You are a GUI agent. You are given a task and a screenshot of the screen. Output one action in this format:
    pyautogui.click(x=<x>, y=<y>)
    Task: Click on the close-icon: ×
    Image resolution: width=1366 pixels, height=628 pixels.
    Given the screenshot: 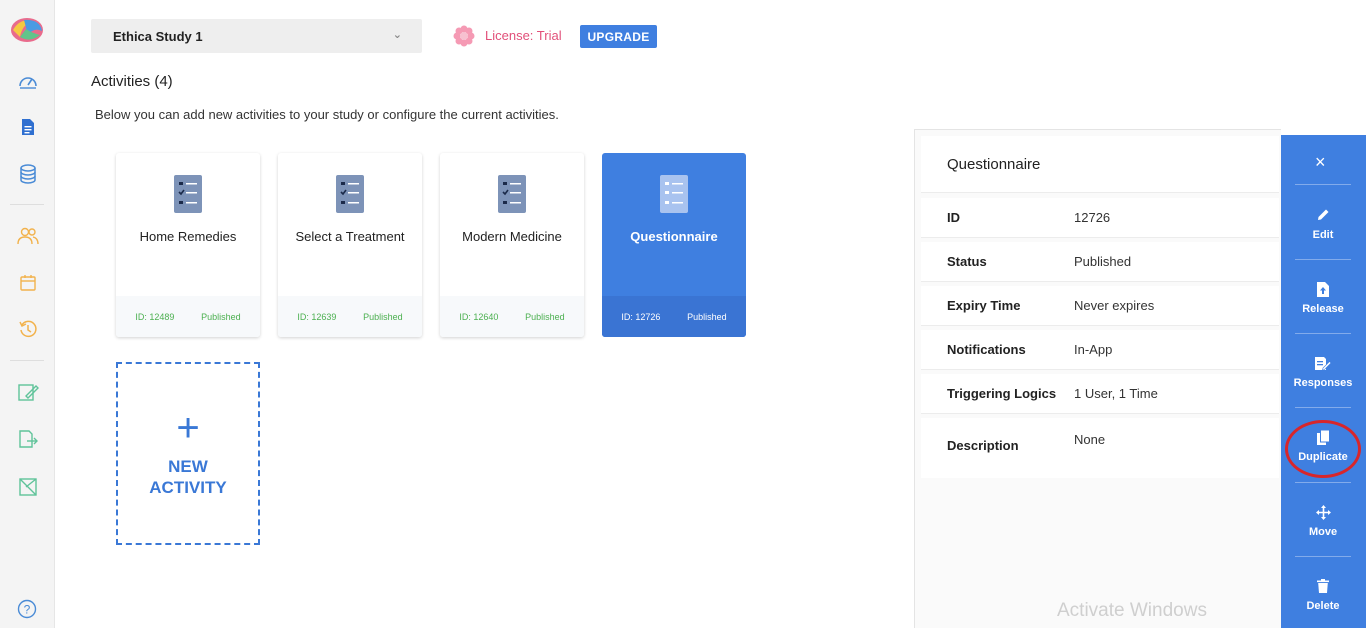 What is the action you would take?
    pyautogui.click(x=1320, y=162)
    